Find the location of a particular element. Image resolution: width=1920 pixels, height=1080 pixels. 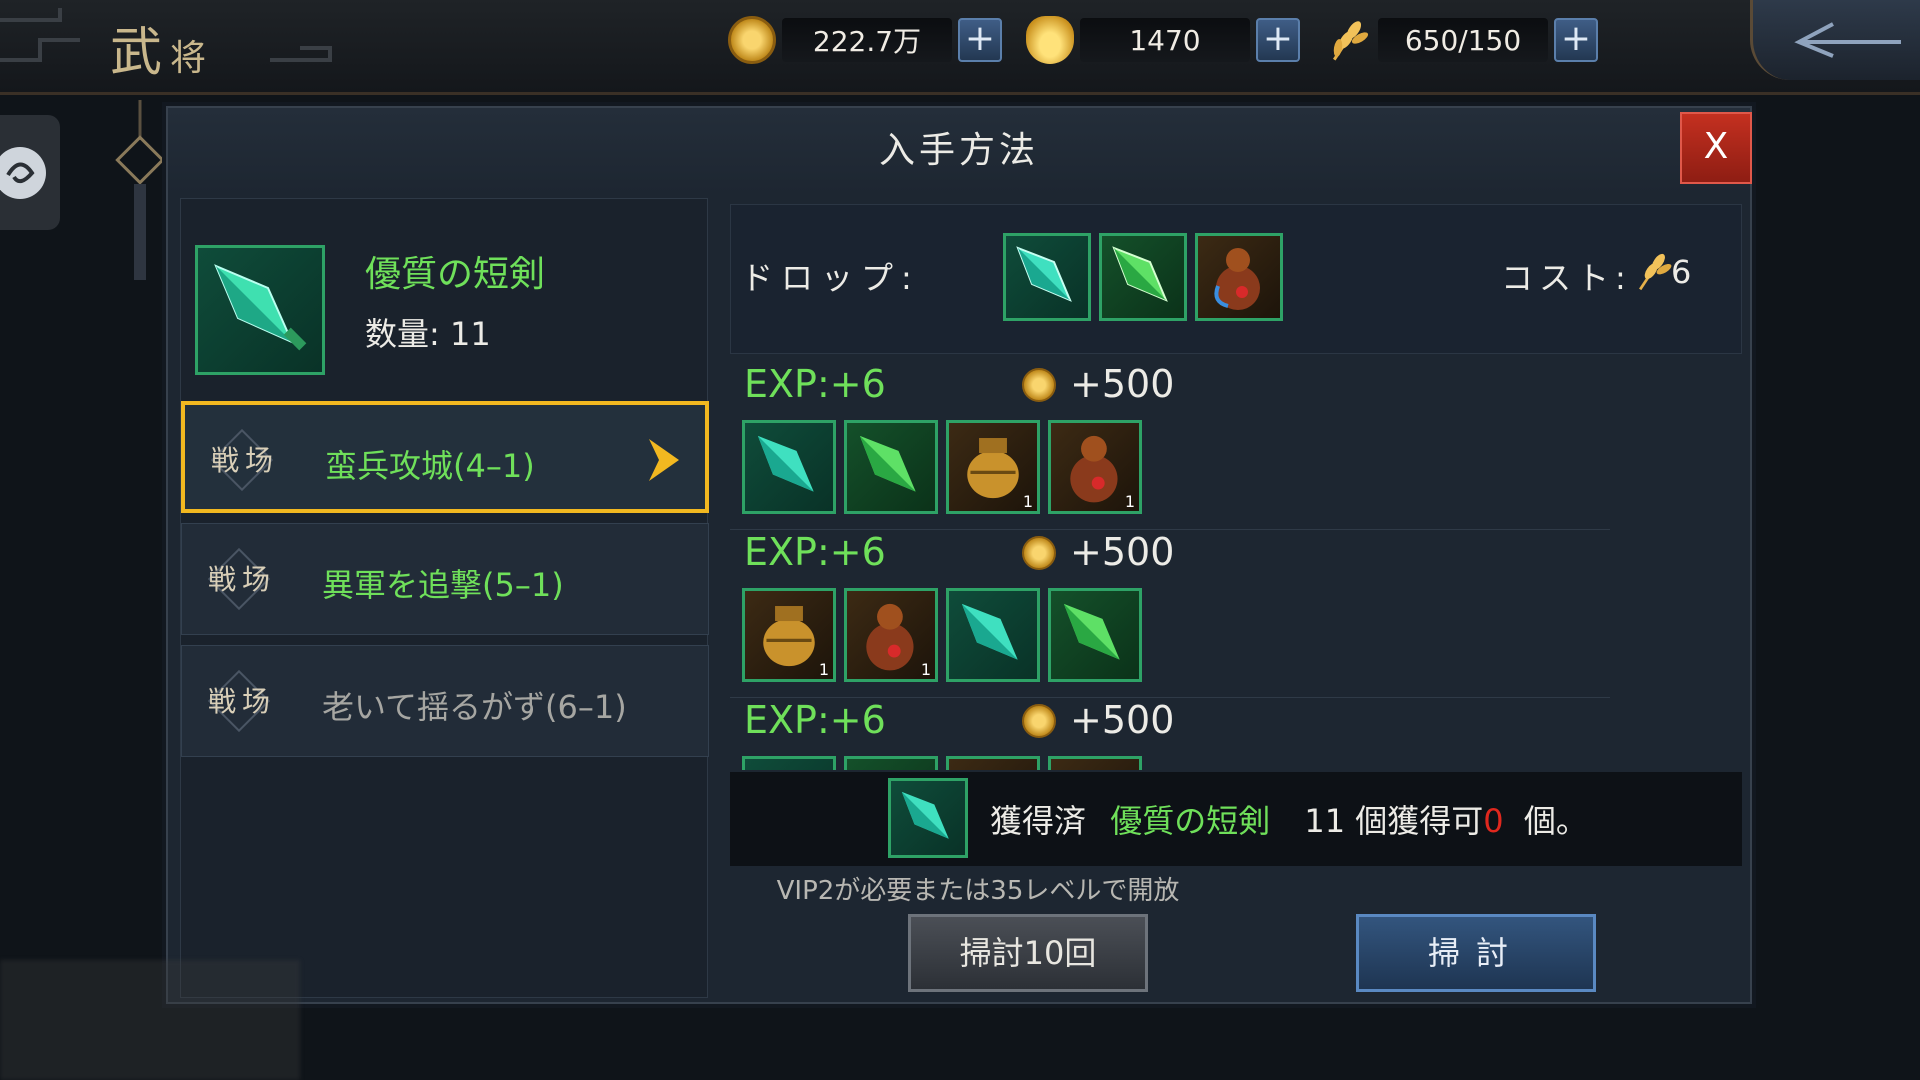

stage-item-4-1: 戦场 蛮兵攻城(4–1) is located at coordinates (445, 457).